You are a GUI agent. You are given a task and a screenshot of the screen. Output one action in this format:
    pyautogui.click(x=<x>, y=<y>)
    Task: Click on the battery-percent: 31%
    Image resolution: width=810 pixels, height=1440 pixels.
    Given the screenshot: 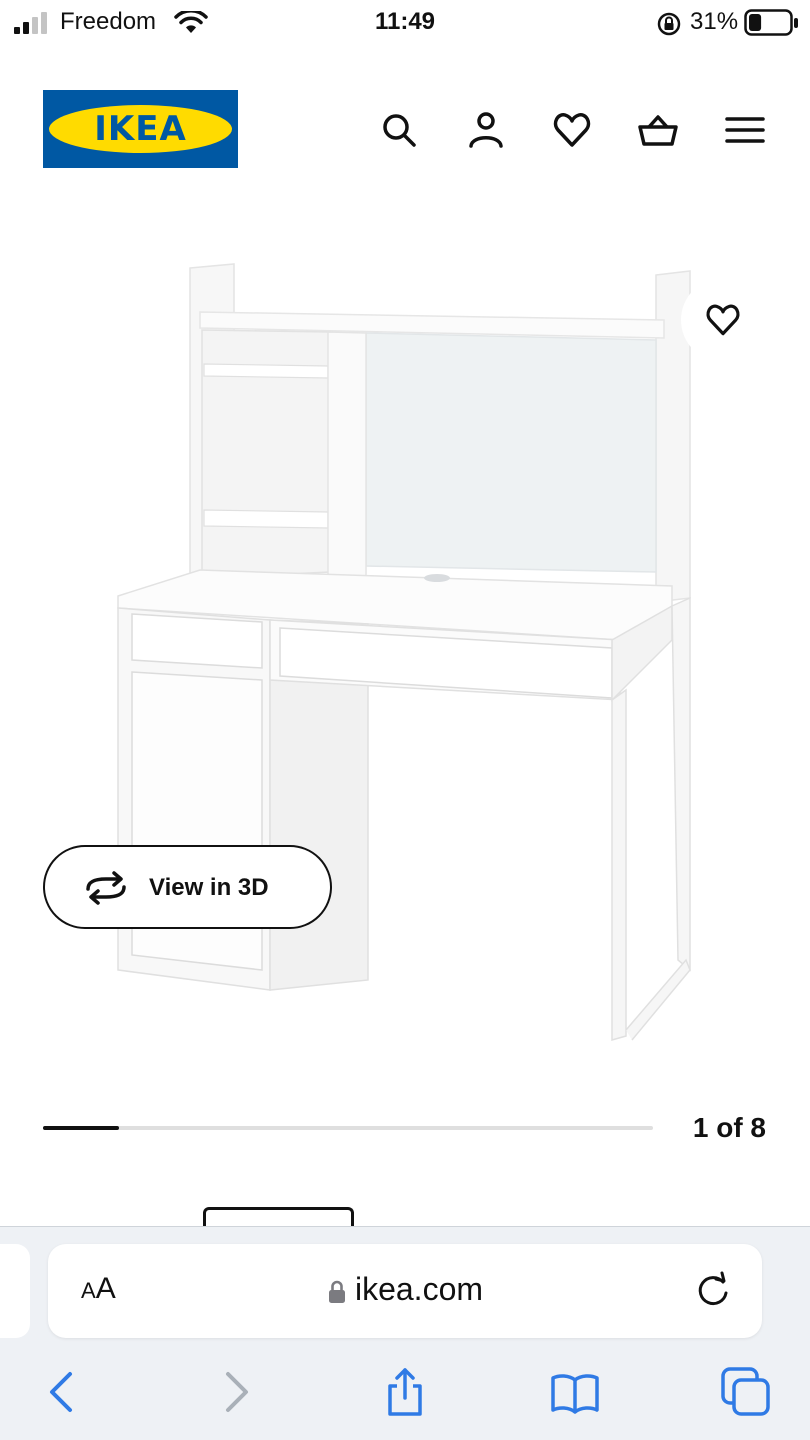 What is the action you would take?
    pyautogui.click(x=714, y=21)
    